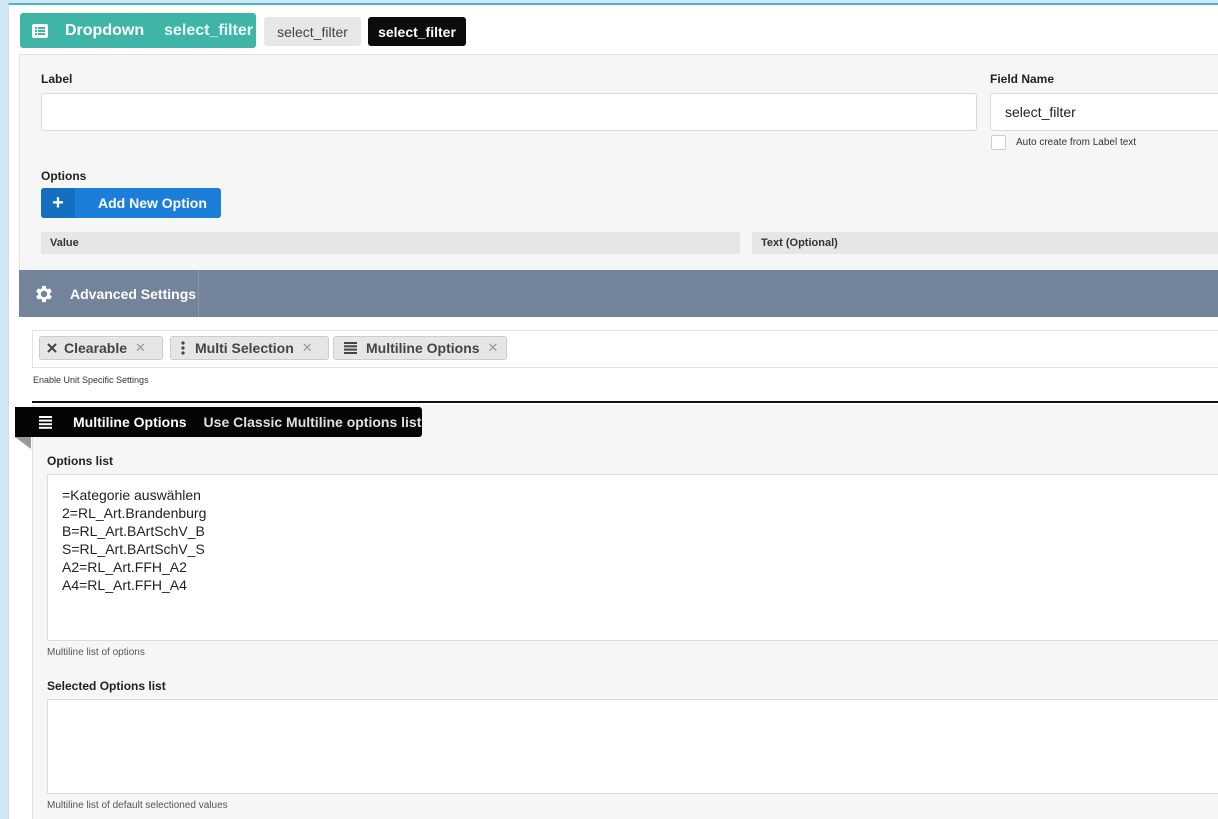 This screenshot has height=819, width=1218. Describe the element at coordinates (96, 348) in the screenshot. I see `chip-clearable-label: Clearable` at that location.